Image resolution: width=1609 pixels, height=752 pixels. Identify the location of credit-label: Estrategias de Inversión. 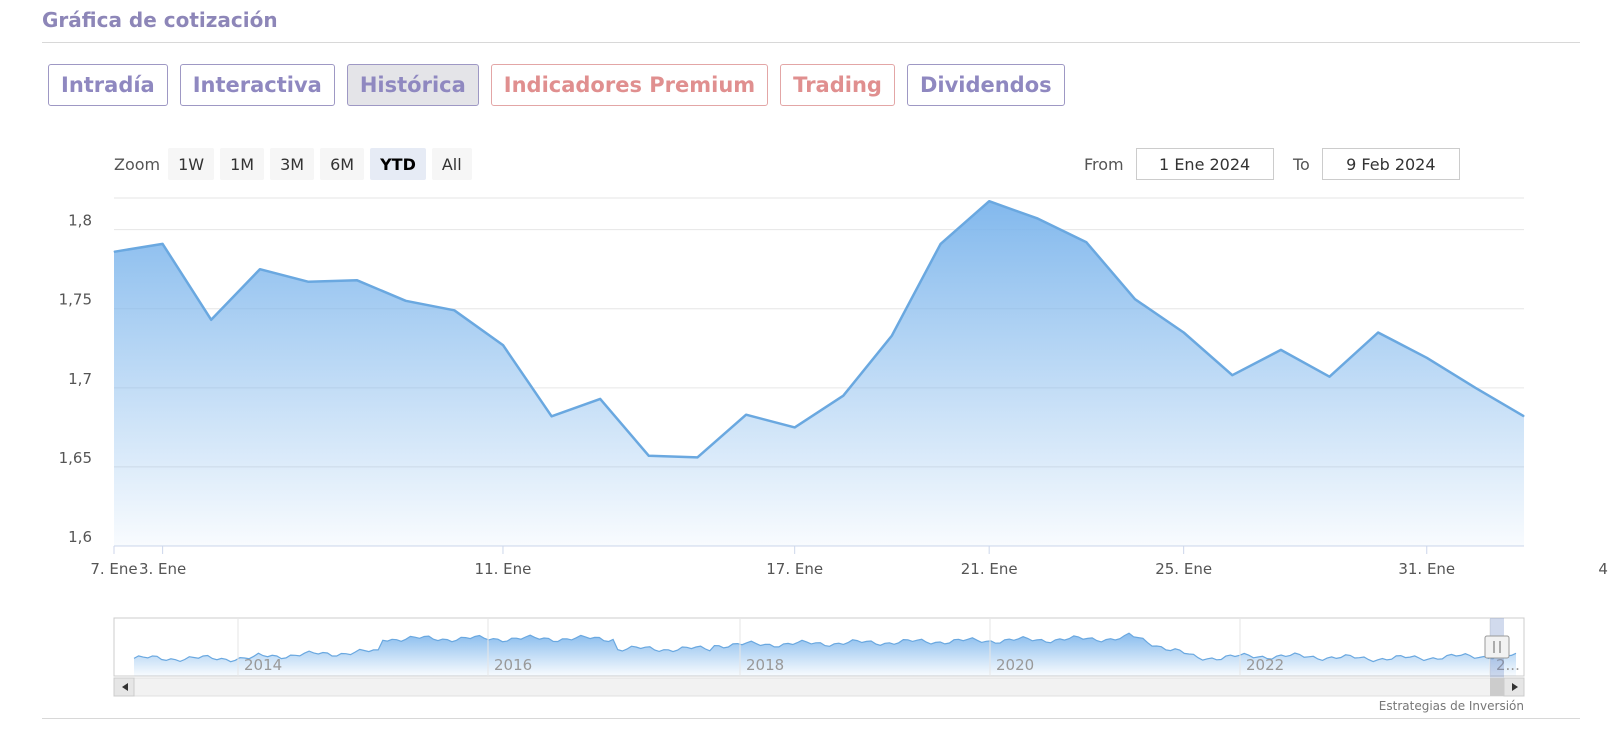
(1451, 706).